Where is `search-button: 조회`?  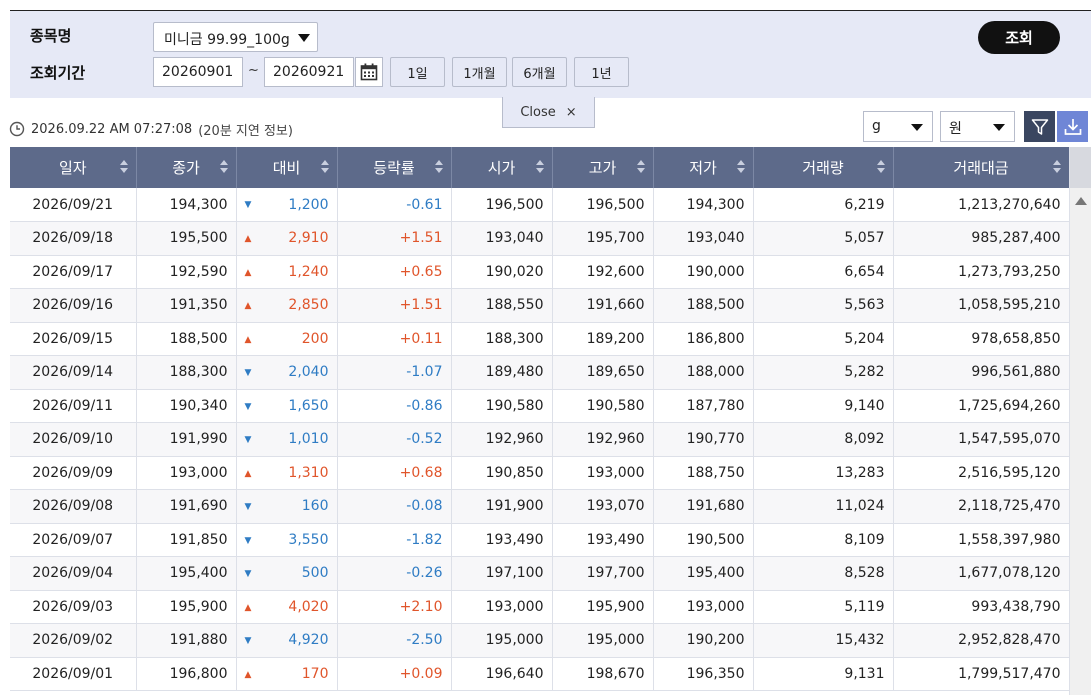
search-button: 조회 is located at coordinates (1019, 37).